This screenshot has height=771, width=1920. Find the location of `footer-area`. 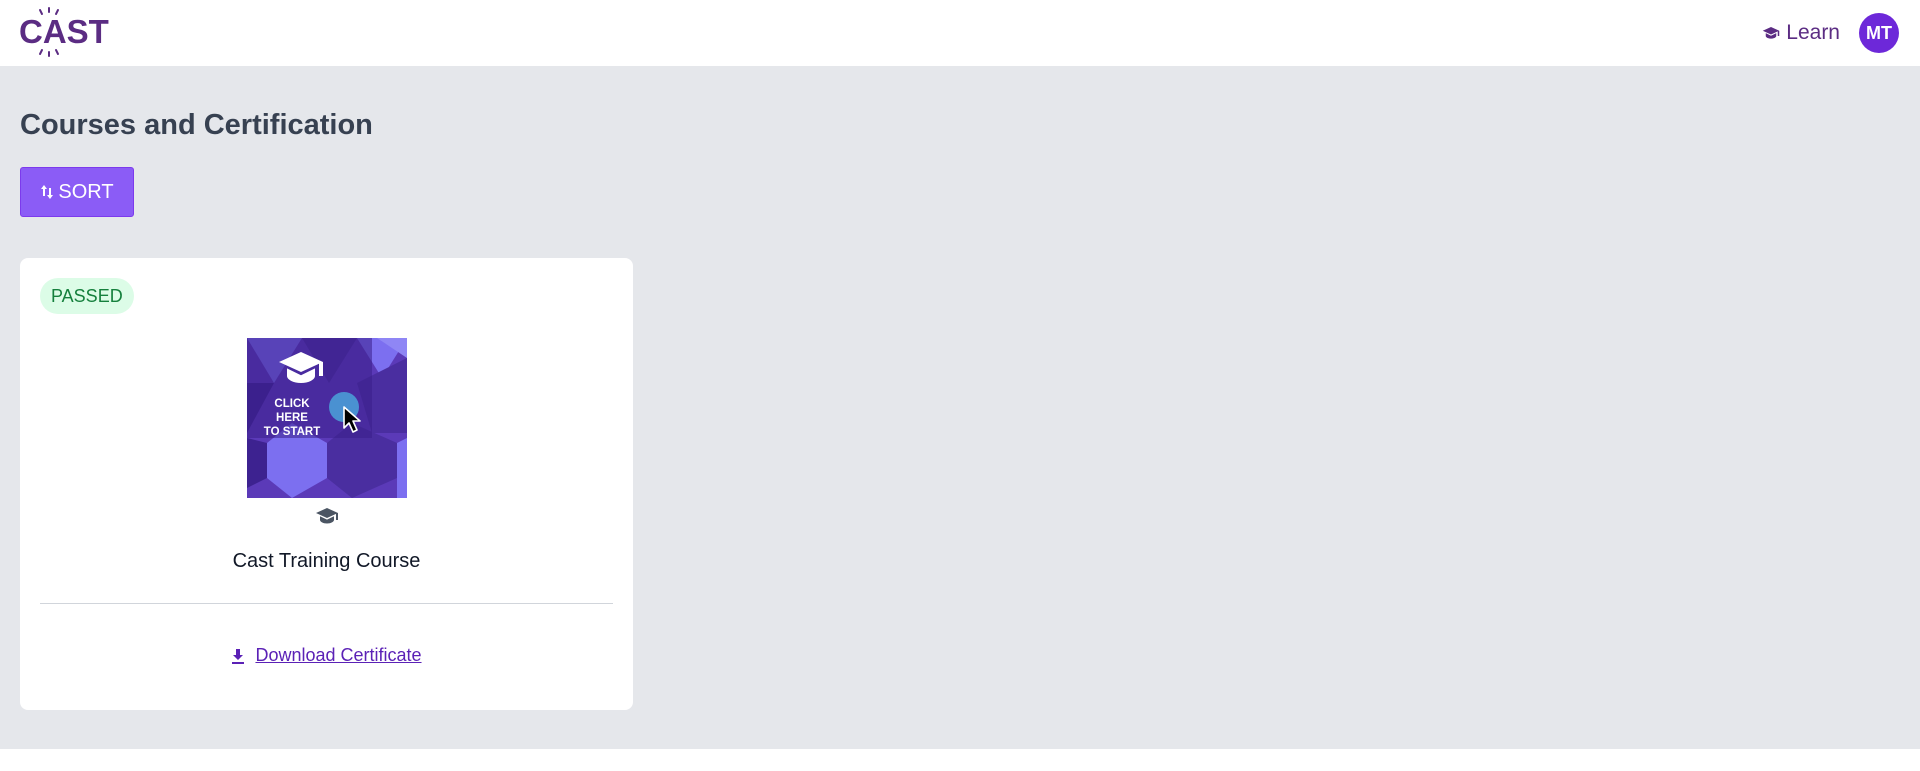

footer-area is located at coordinates (960, 760).